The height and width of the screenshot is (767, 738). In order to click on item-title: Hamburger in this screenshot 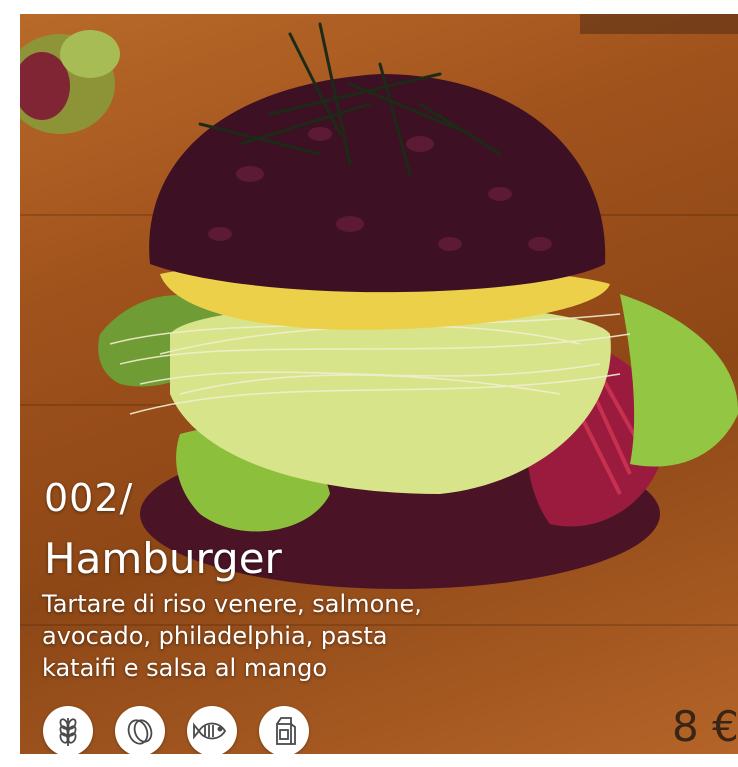, I will do `click(163, 558)`.